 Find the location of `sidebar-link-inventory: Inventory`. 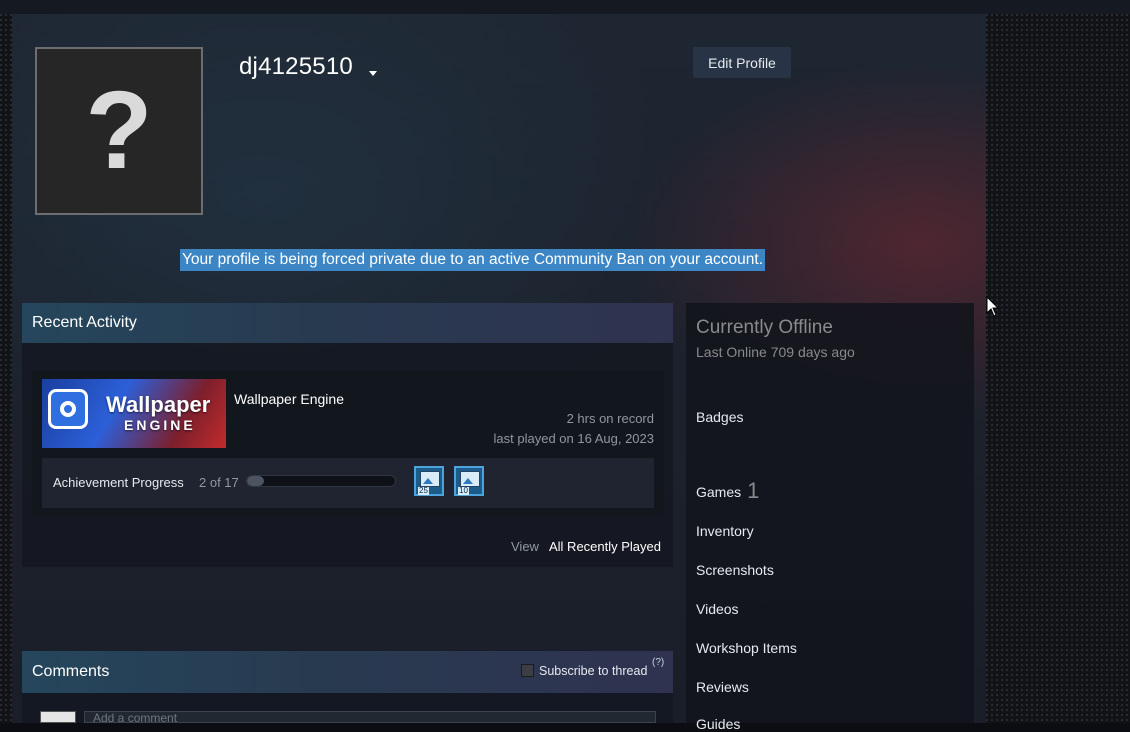

sidebar-link-inventory: Inventory is located at coordinates (725, 531).